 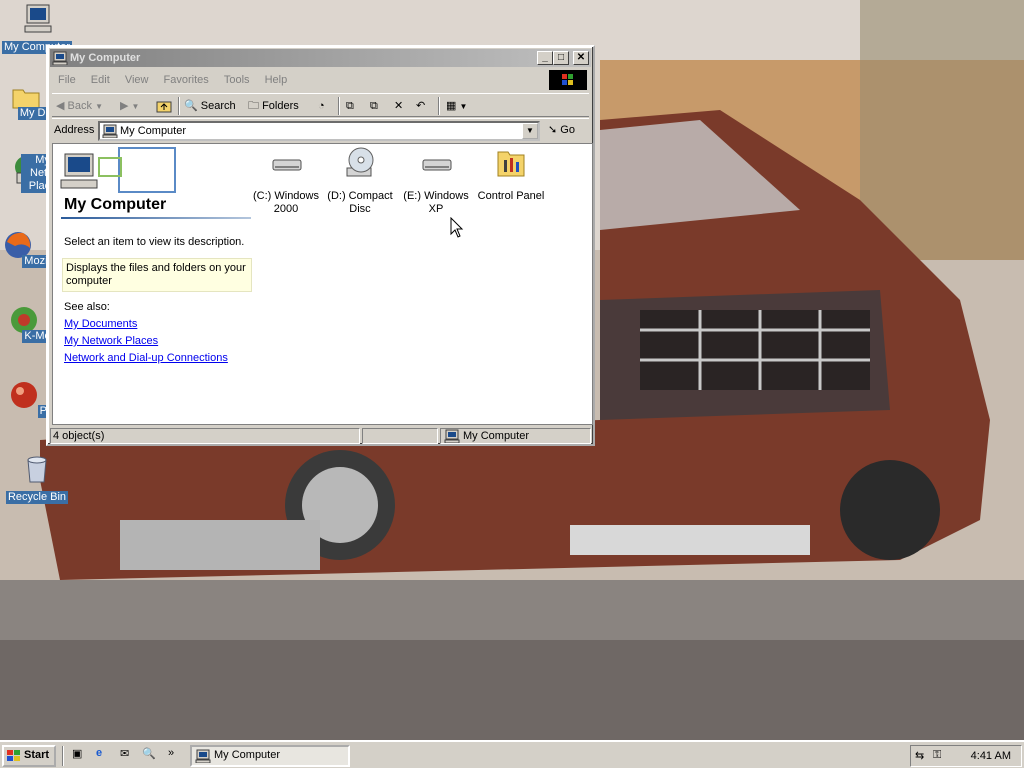 What do you see at coordinates (451, 106) in the screenshot?
I see `views-icon: ▦` at bounding box center [451, 106].